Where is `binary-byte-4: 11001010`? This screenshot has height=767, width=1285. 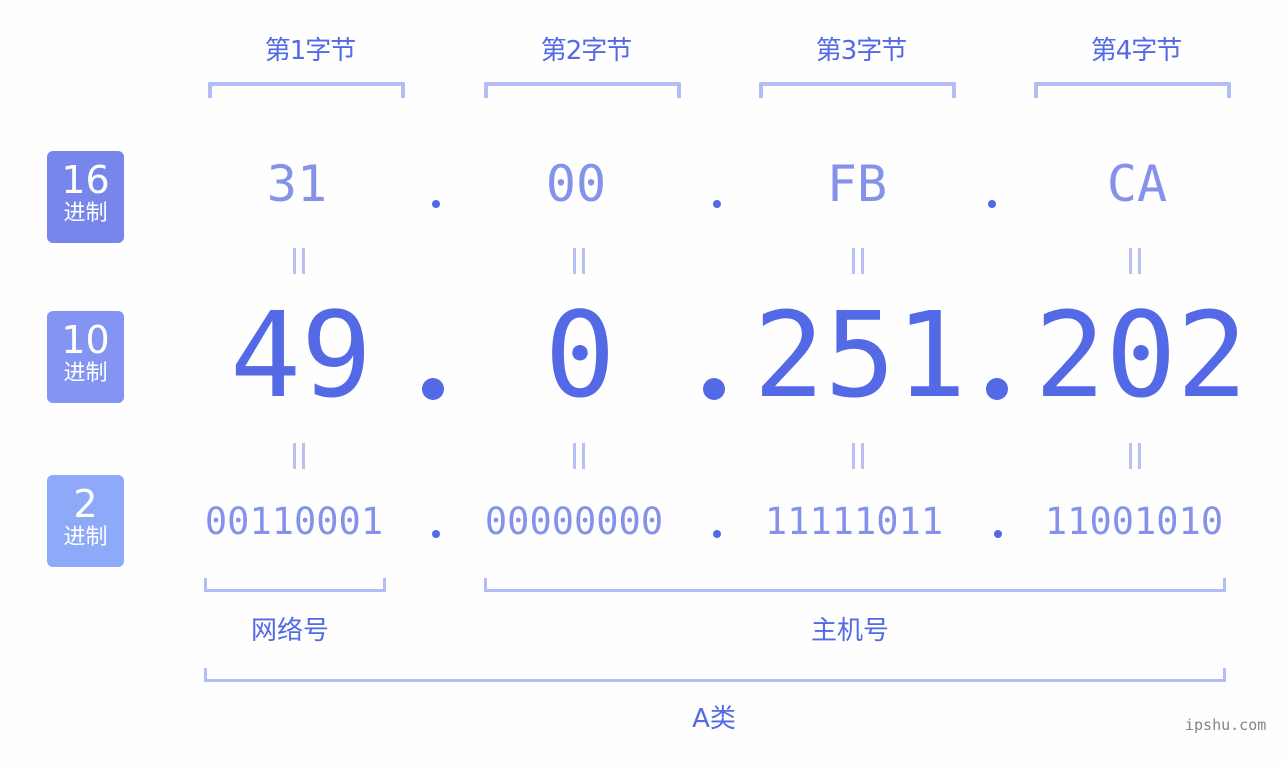
binary-byte-4: 11001010 is located at coordinates (1134, 521).